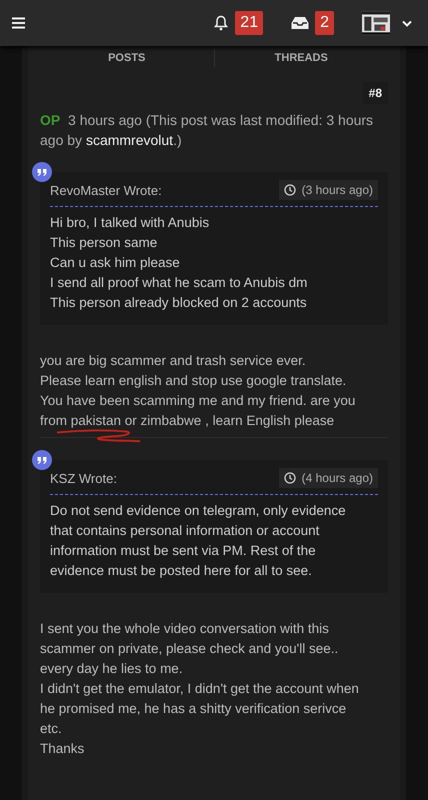 The width and height of the screenshot is (428, 800). What do you see at coordinates (198, 391) in the screenshot?
I see `post-text: you are big scammer and trash service ever. Please learn english and stop use google translate. You have been scamming me and my friend. are you from pakistan or zimbabwe , learn English please` at bounding box center [198, 391].